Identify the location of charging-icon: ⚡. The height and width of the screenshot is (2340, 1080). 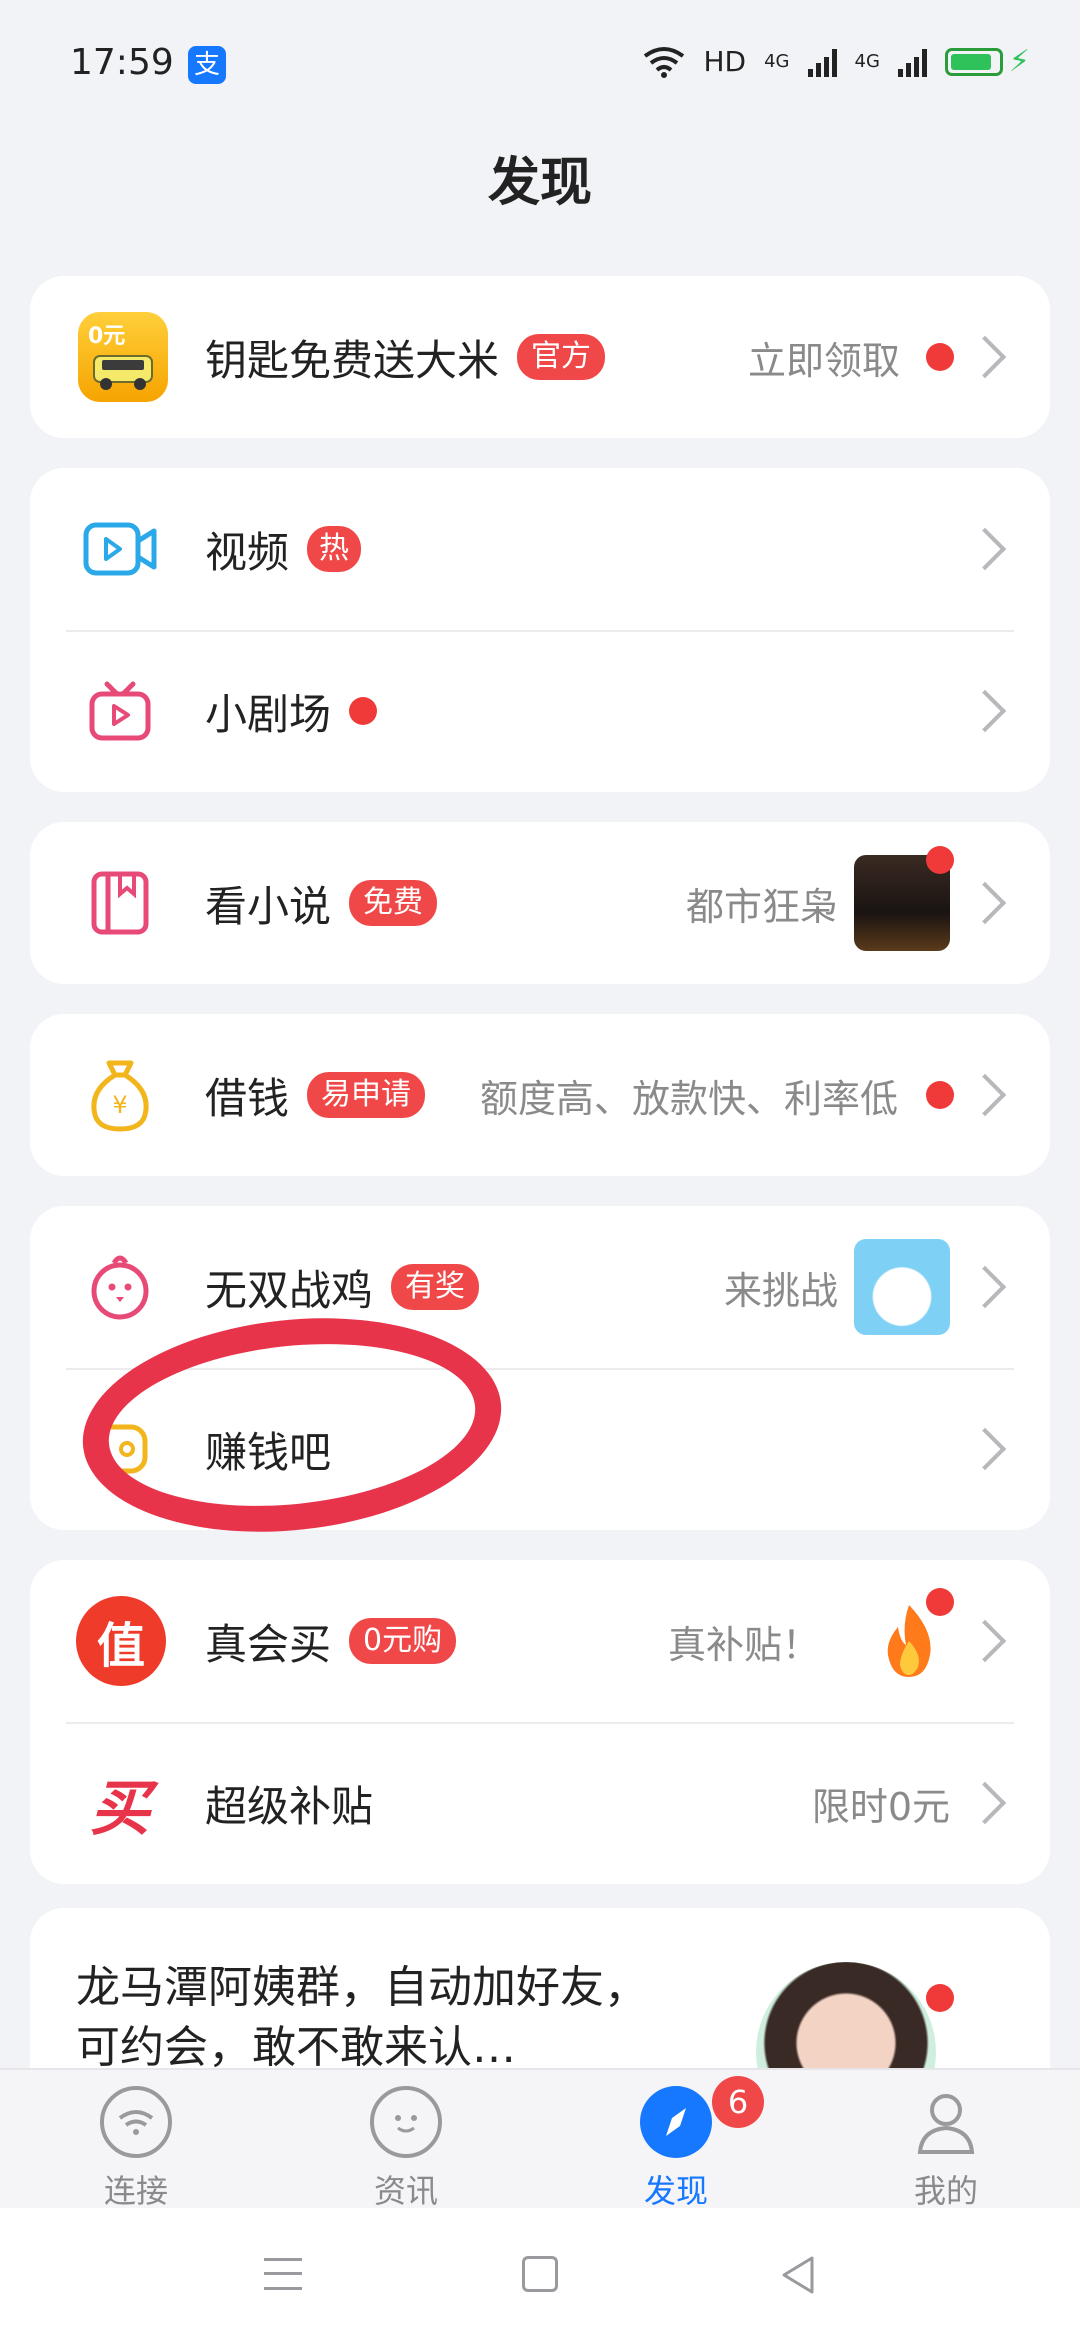
(1019, 61).